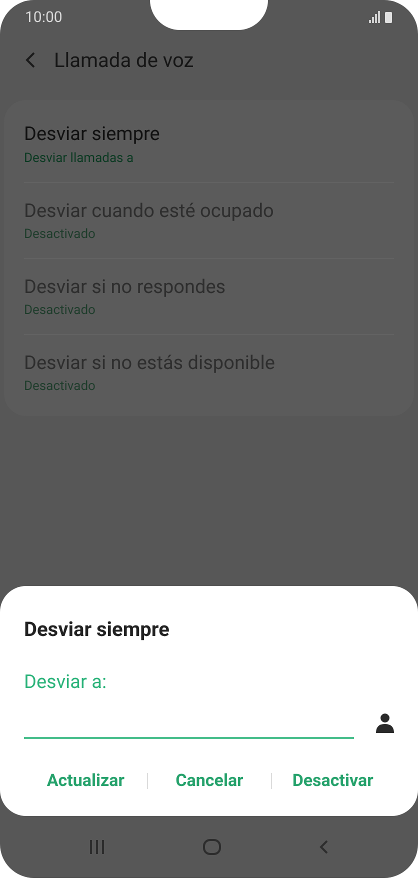  I want to click on signal-battery-icon, so click(381, 17).